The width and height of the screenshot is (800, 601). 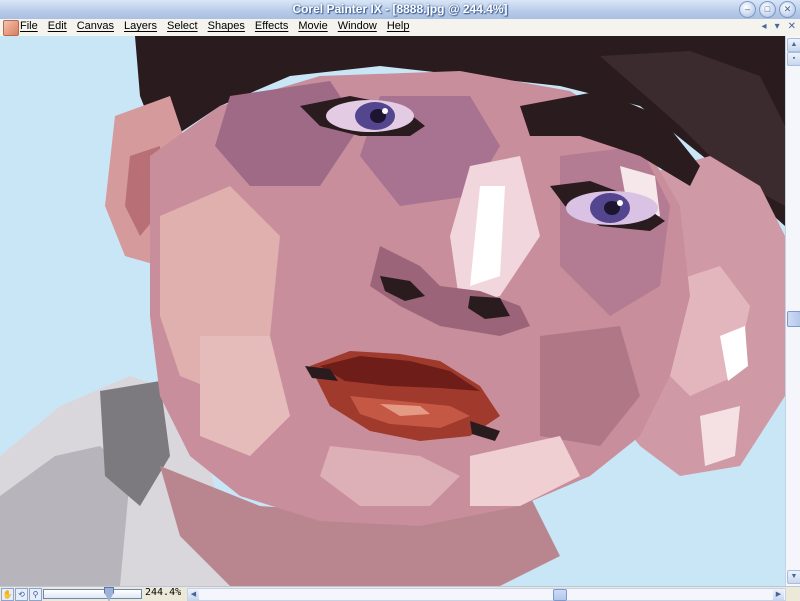 I want to click on menu-window: Window, so click(x=357, y=26).